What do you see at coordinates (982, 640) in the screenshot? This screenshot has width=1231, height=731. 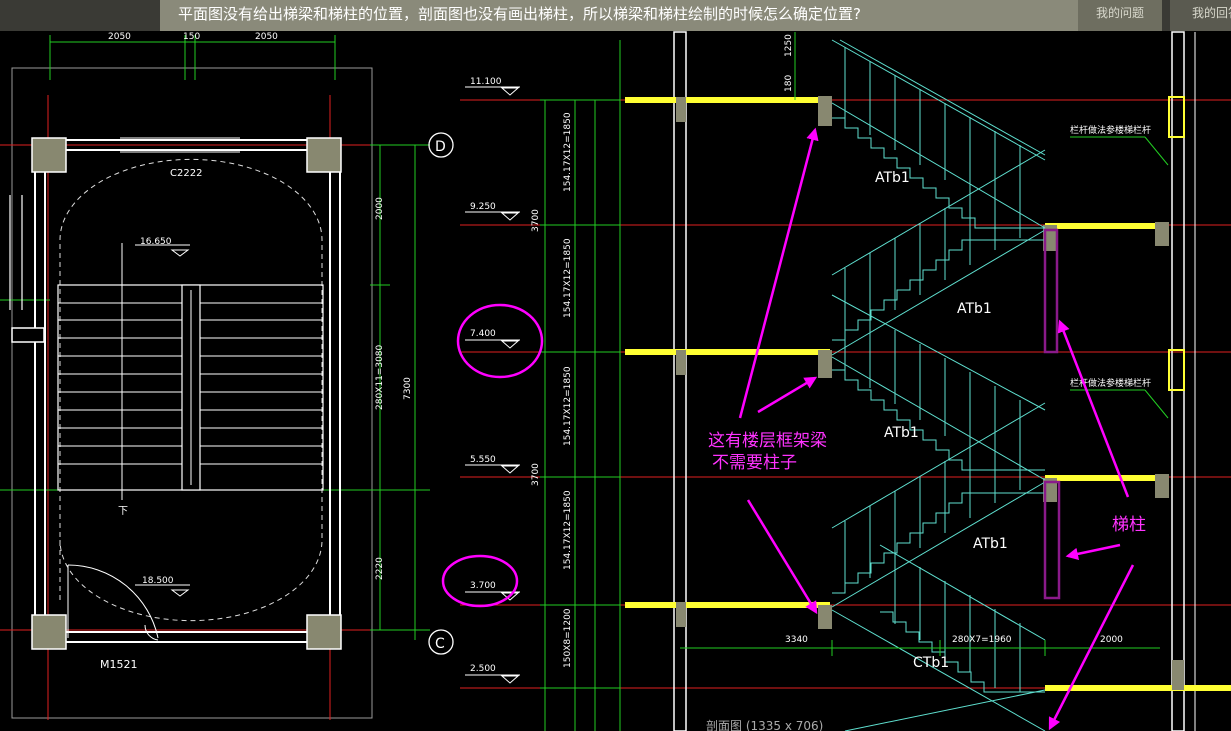 I see `dim-1960: 280X7=1960` at bounding box center [982, 640].